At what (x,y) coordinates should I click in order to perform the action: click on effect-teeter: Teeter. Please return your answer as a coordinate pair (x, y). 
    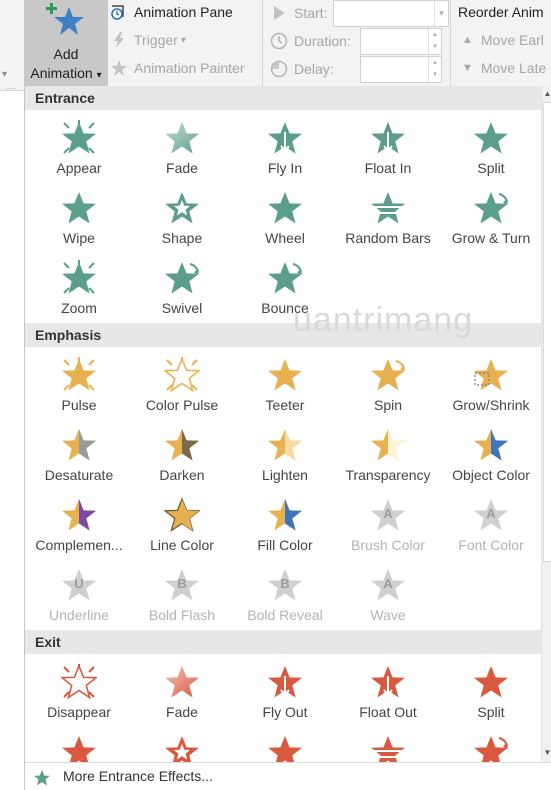
    Looking at the image, I should click on (285, 390).